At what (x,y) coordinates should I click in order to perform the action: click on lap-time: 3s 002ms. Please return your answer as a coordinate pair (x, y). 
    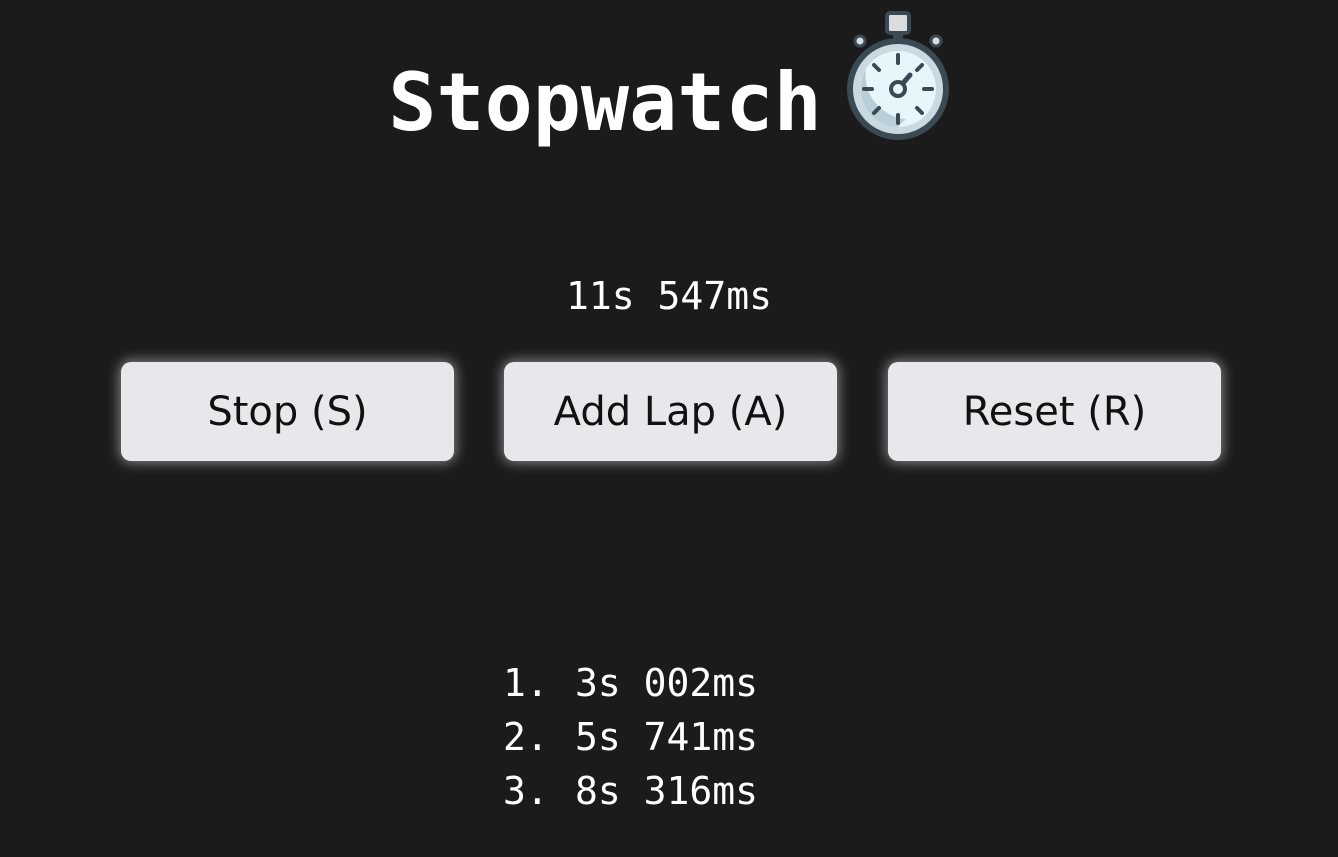
    Looking at the image, I should click on (667, 683).